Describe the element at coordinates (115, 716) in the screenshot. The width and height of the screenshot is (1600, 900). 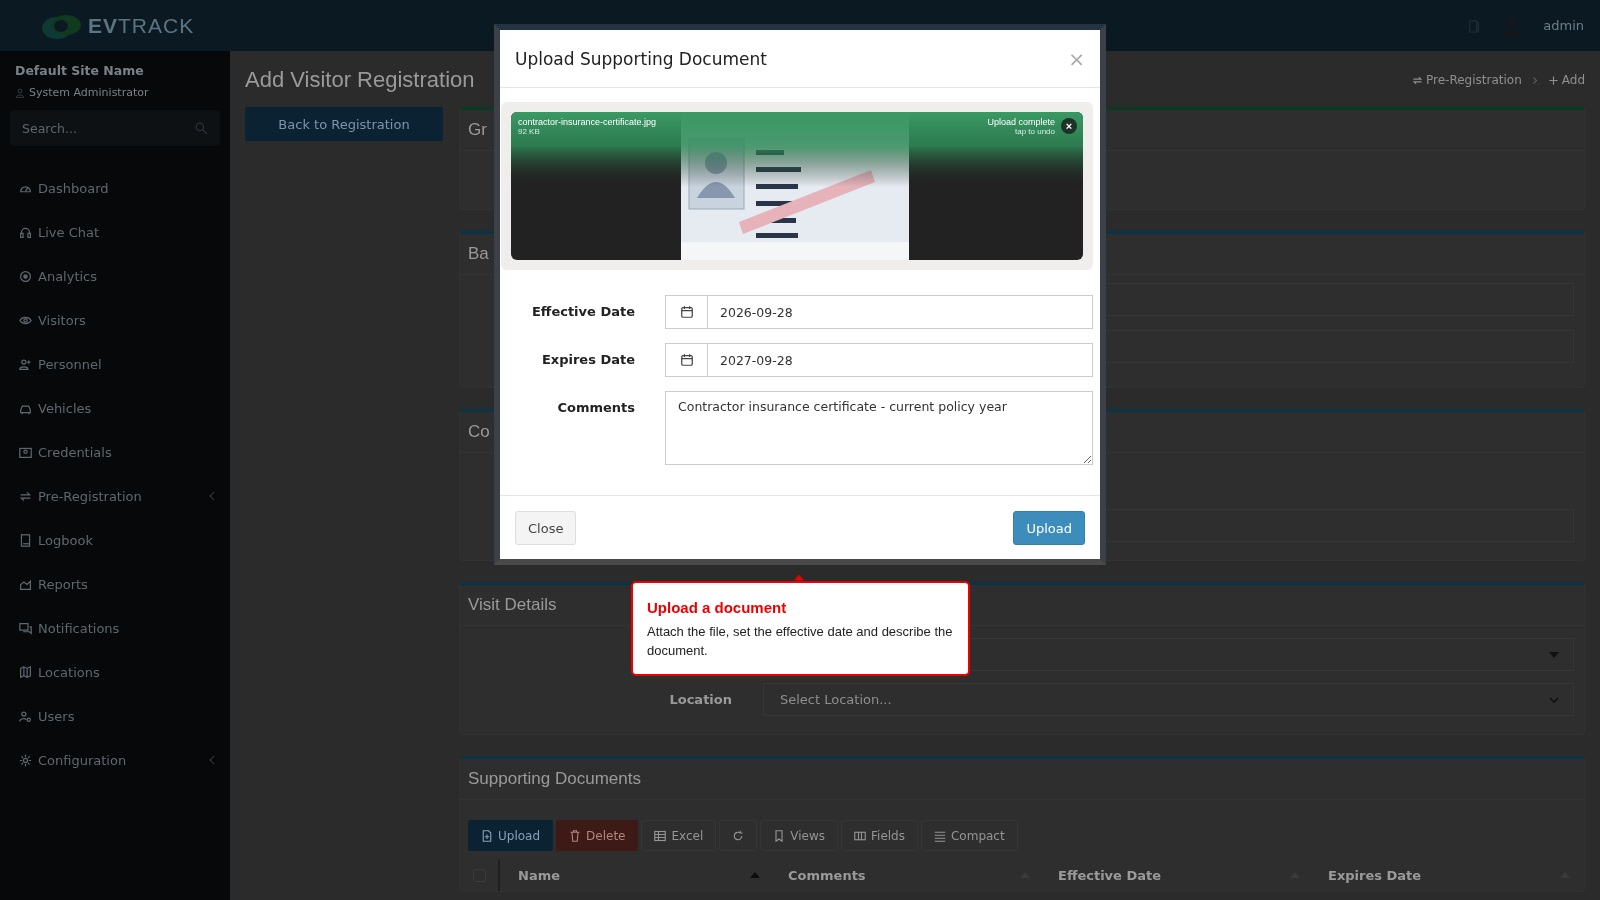
I see `sidebar-item: Users` at that location.